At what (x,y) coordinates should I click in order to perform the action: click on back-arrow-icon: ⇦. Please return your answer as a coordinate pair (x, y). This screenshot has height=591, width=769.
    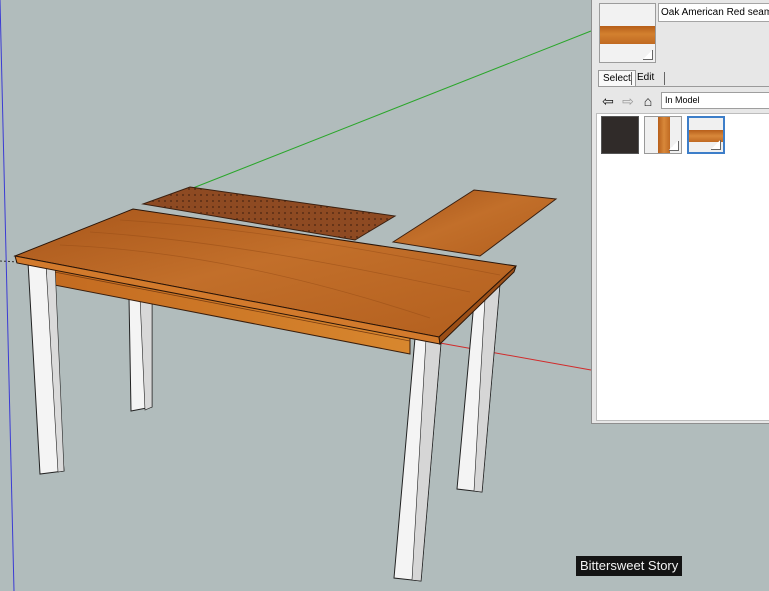
    Looking at the image, I should click on (608, 101).